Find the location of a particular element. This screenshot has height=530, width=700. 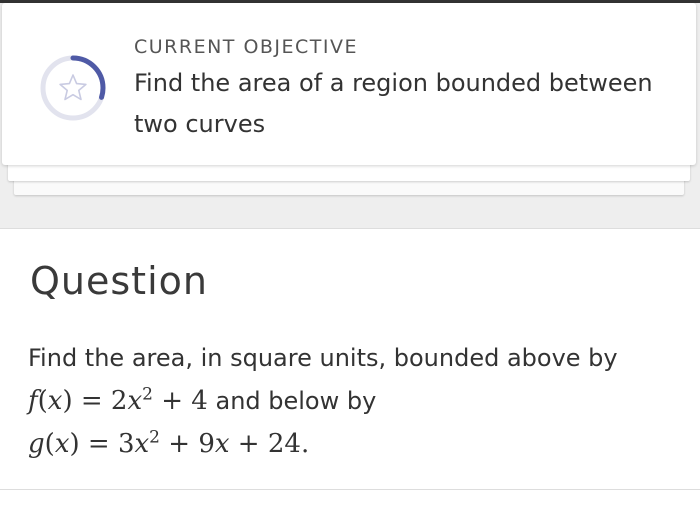

question-line-f: f(x) = 2x2 + 4 and below by is located at coordinates (353, 401).